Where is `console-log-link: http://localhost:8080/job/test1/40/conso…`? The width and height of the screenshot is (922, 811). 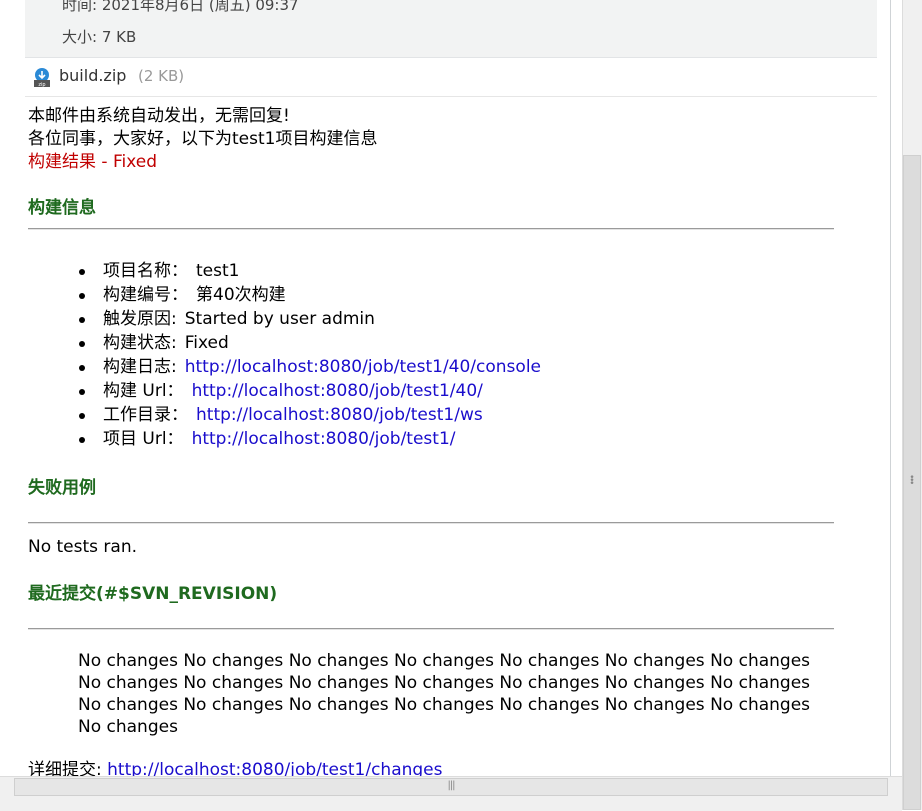 console-log-link: http://localhost:8080/job/test1/40/conso… is located at coordinates (363, 367).